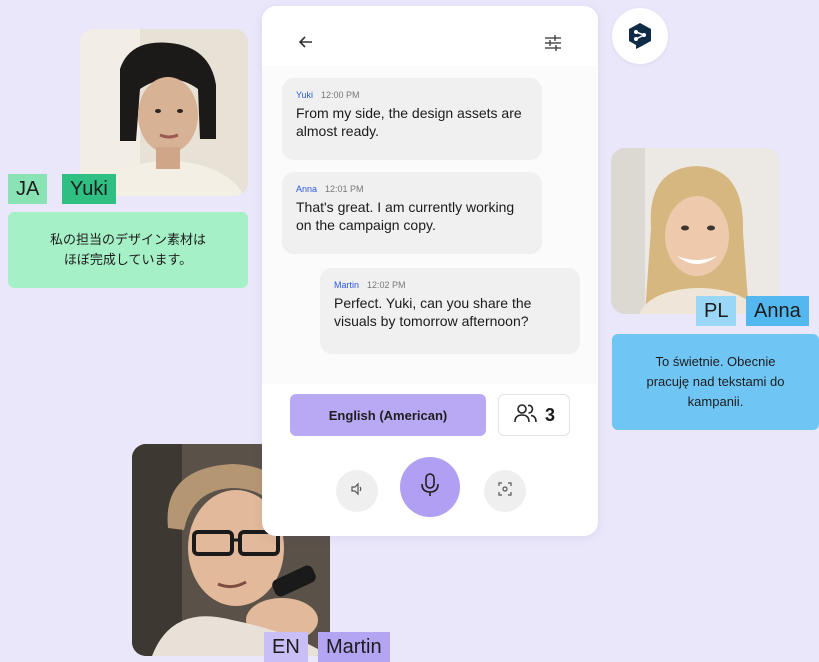 This screenshot has height=662, width=819. I want to click on speaker-button, so click(357, 491).